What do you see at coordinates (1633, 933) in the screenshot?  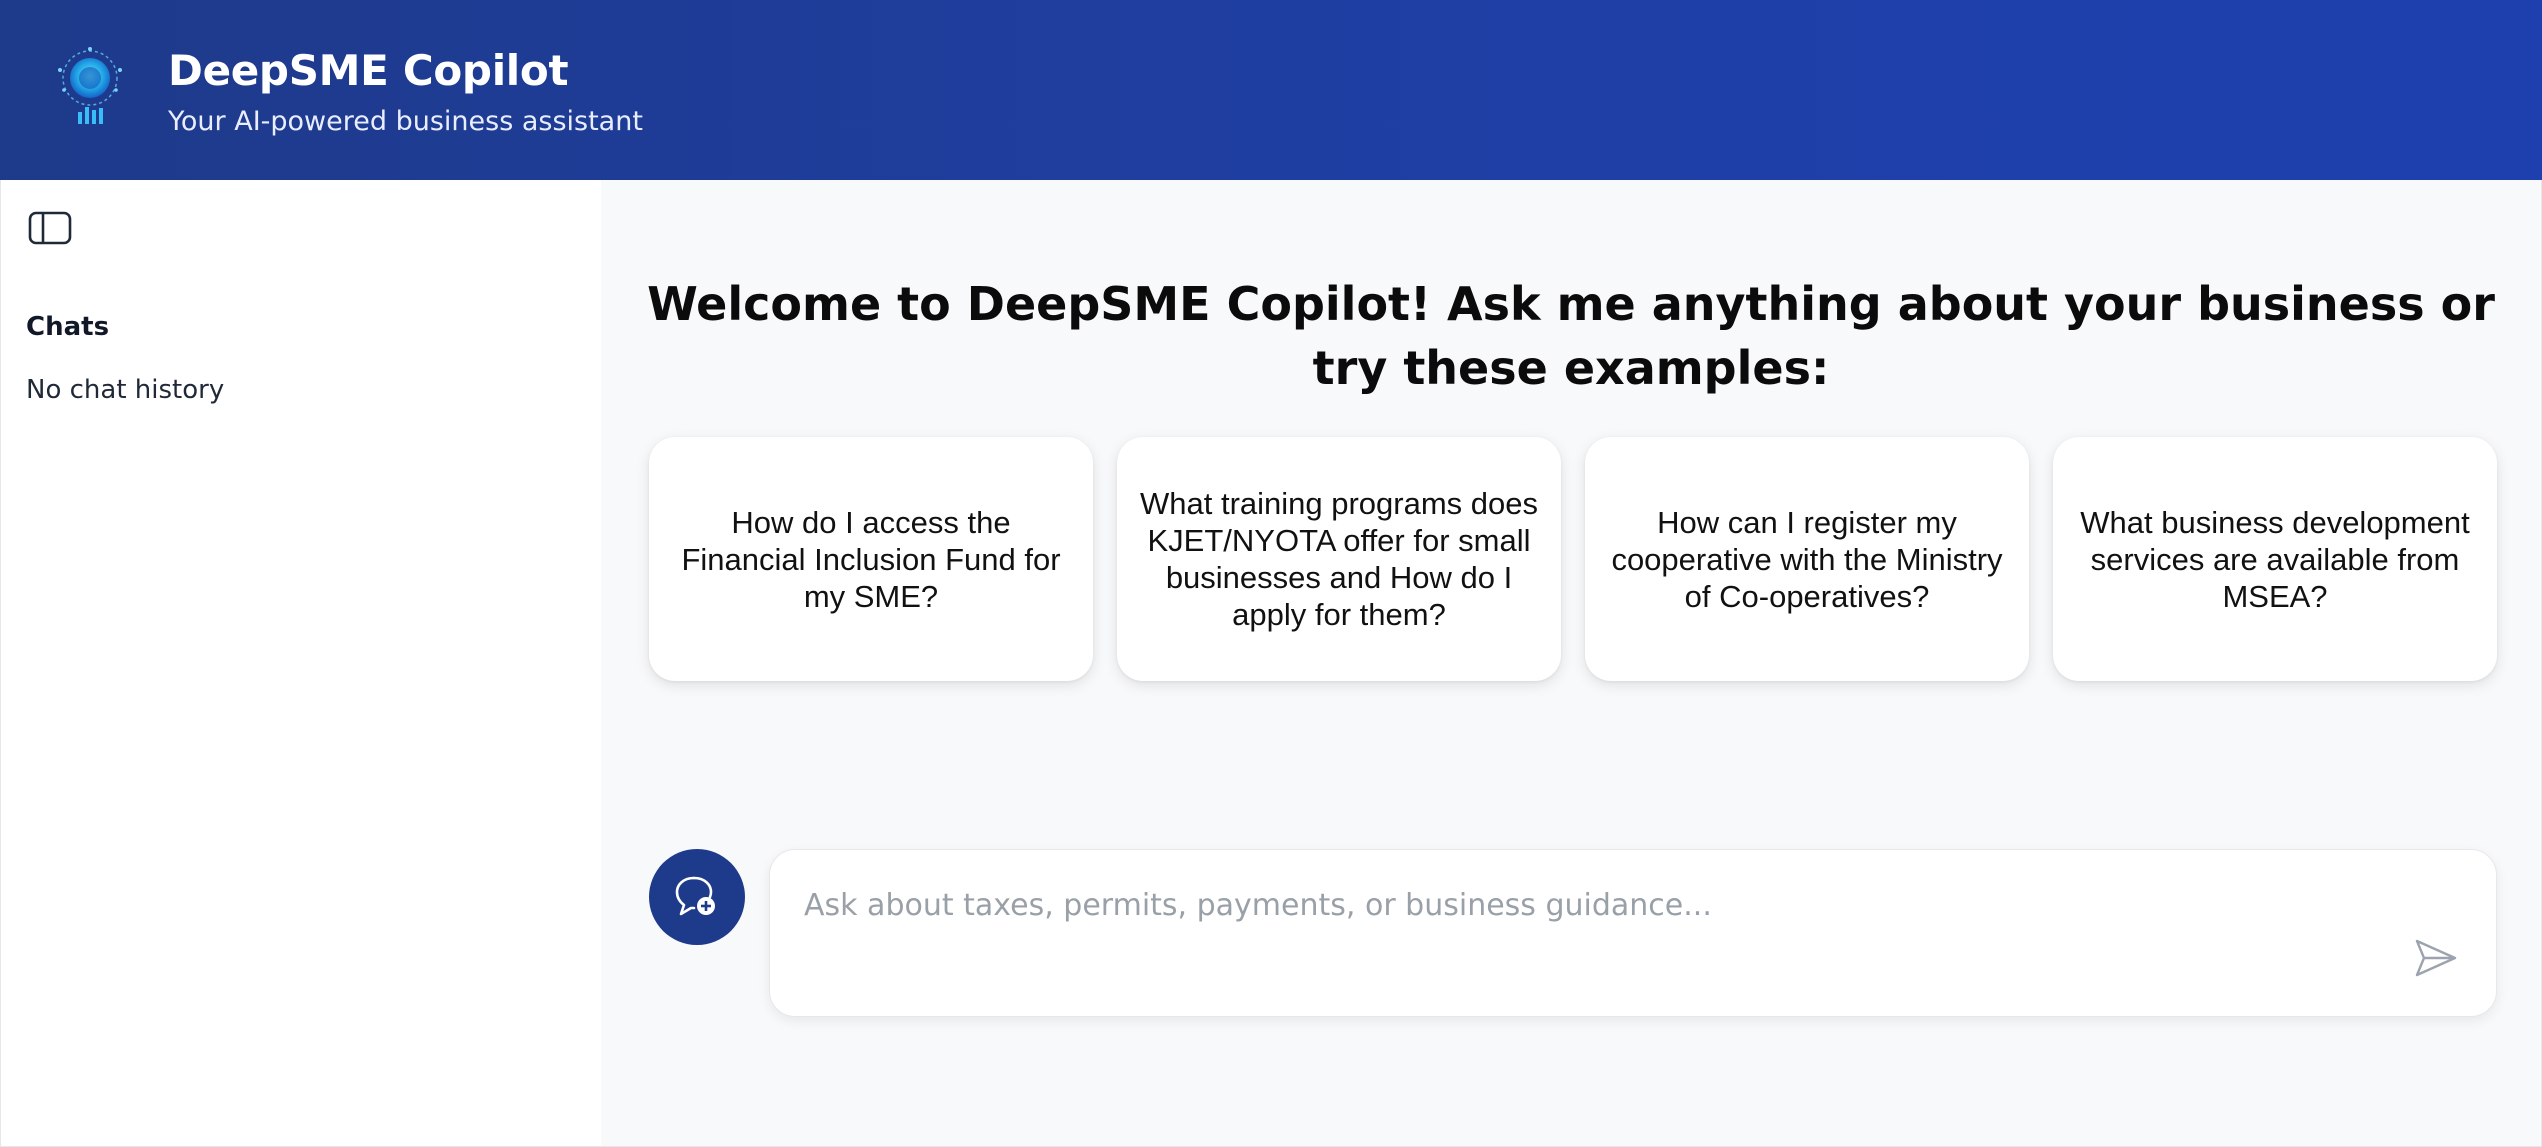 I see `chat-composer` at bounding box center [1633, 933].